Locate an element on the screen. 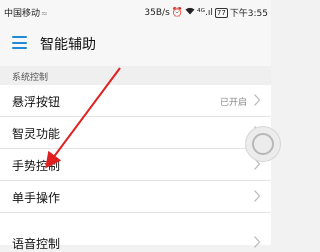 Image resolution: width=320 pixels, height=252 pixels. list-item-gesture-control: 手势控制 is located at coordinates (135, 165).